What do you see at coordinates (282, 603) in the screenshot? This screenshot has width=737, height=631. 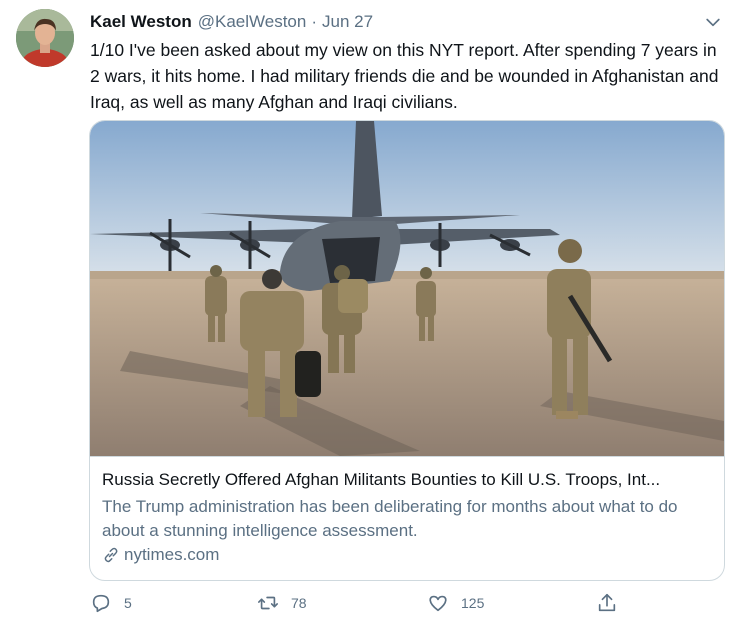 I see `retweet-button: 78` at bounding box center [282, 603].